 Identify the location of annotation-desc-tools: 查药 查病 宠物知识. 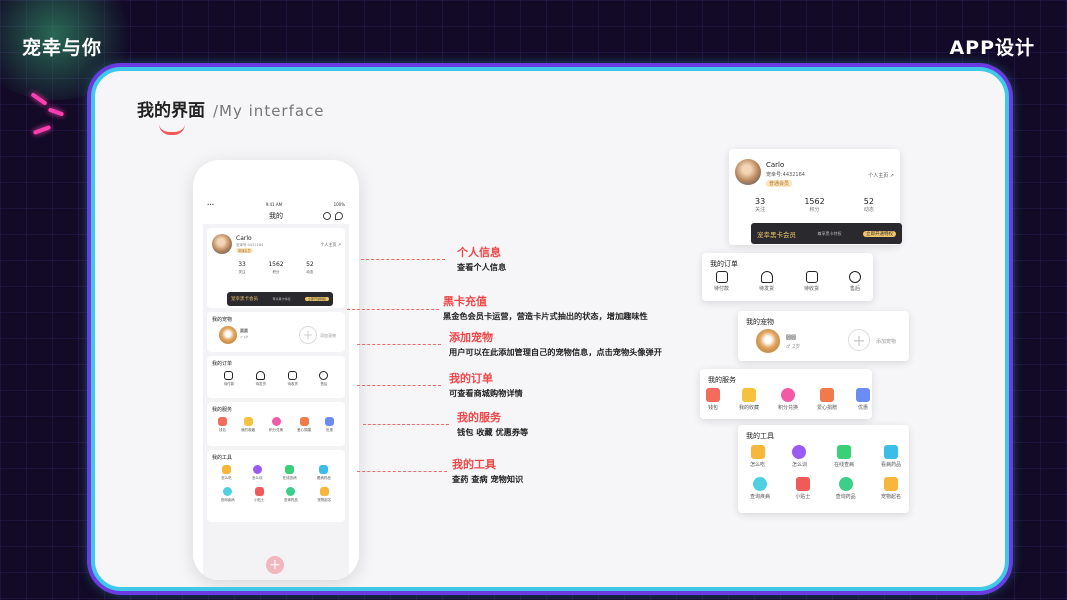
(488, 479).